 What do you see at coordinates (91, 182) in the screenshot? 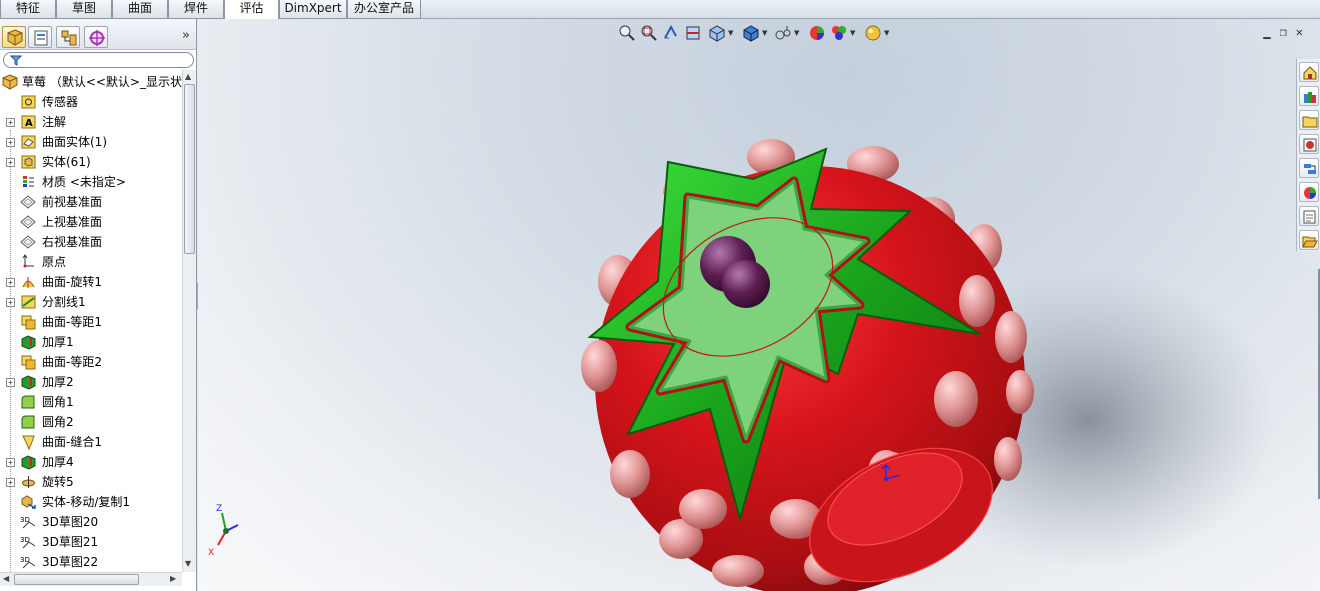
I see `tree-item-material: 材质 <未指定>` at bounding box center [91, 182].